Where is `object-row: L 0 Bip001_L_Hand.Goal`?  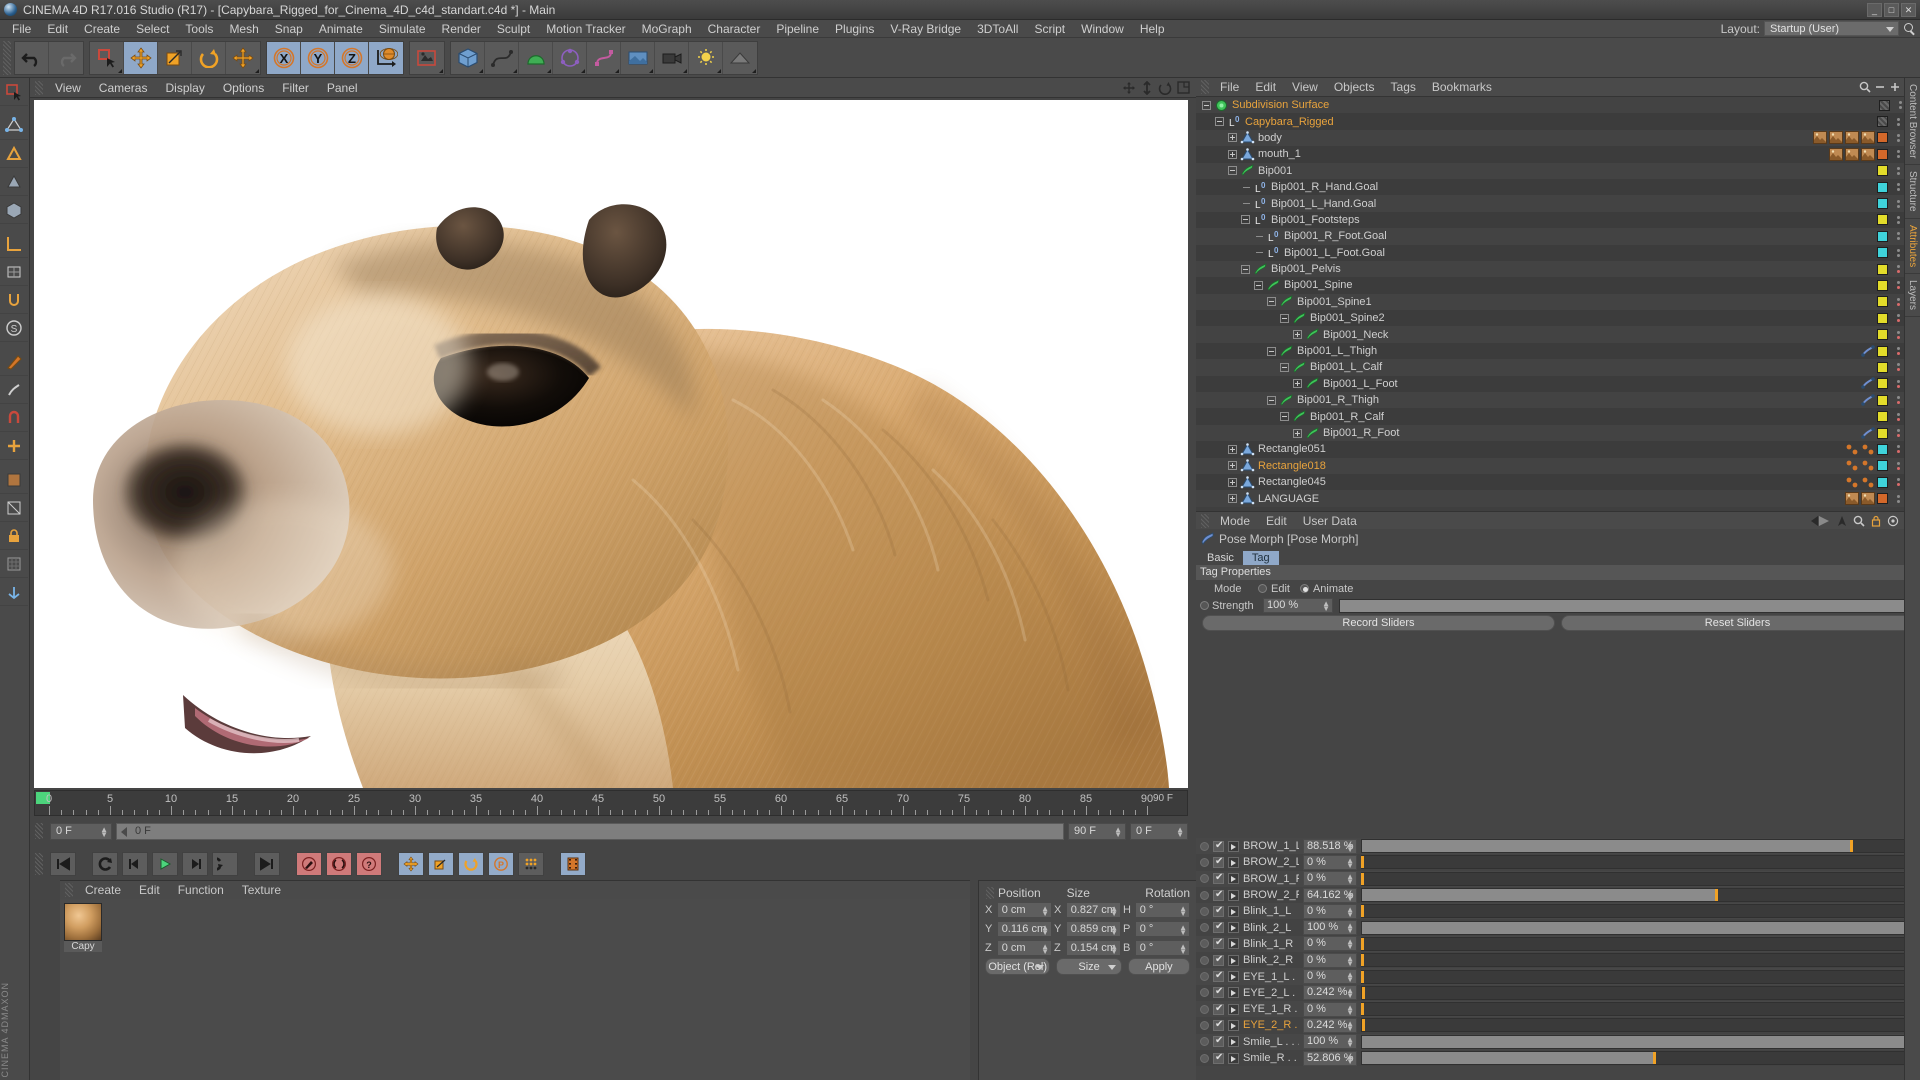
object-row: L 0 Bip001_L_Hand.Goal is located at coordinates (1558, 203).